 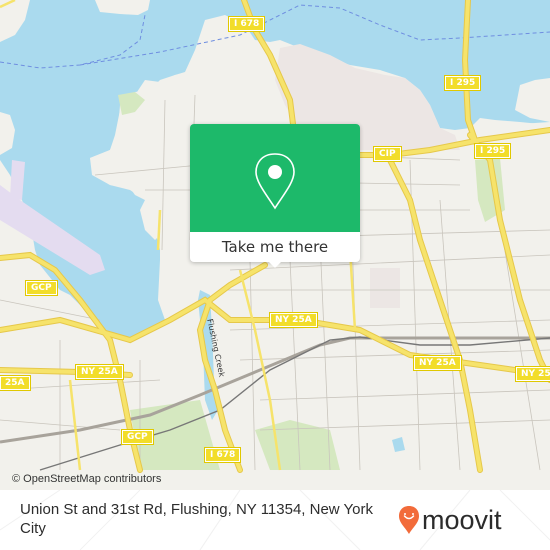 What do you see at coordinates (222, 455) in the screenshot?
I see `highway-shield-i678-2: I 678` at bounding box center [222, 455].